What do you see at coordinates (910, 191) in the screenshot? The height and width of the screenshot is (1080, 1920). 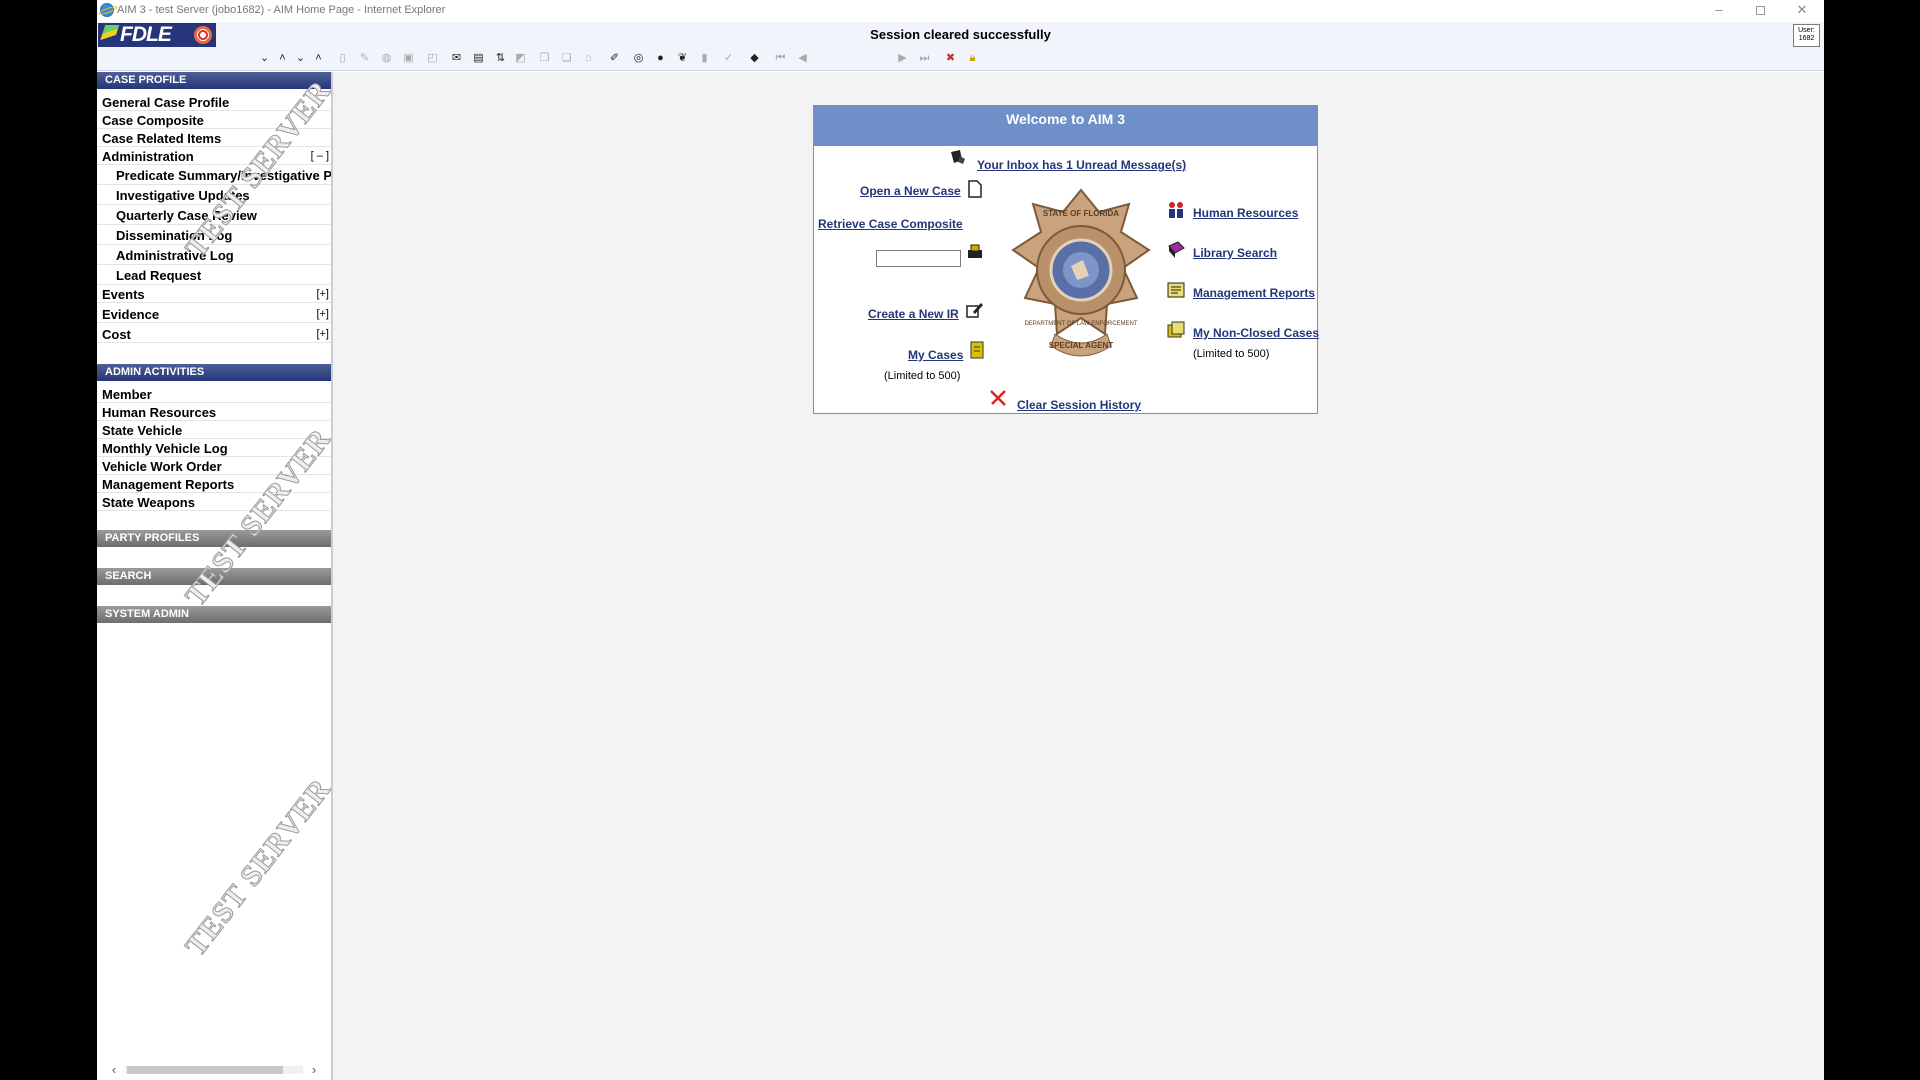 I see `open-new-case-link: Open a New Case` at bounding box center [910, 191].